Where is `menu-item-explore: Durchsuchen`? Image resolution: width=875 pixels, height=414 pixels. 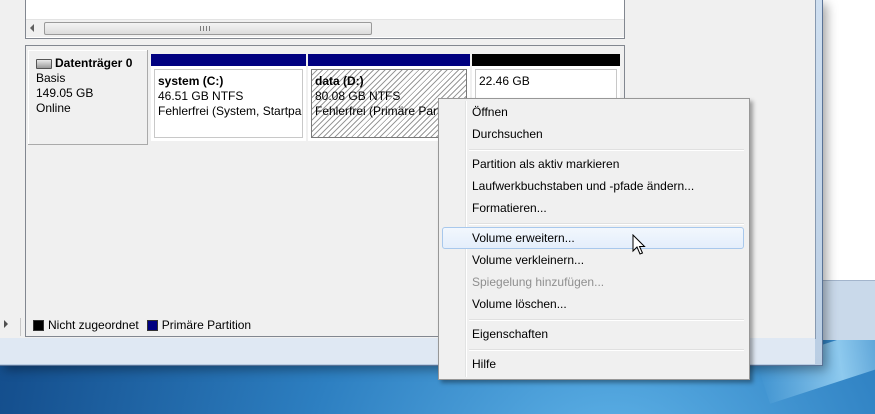
menu-item-explore: Durchsuchen is located at coordinates (593, 134).